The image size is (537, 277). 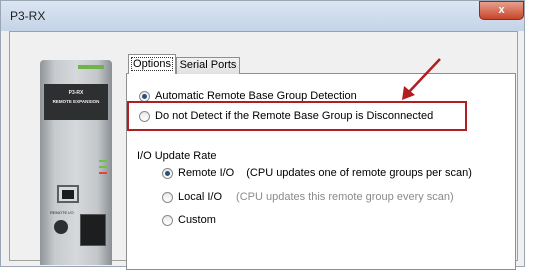 I want to click on tab-options-label: Options, so click(x=152, y=64).